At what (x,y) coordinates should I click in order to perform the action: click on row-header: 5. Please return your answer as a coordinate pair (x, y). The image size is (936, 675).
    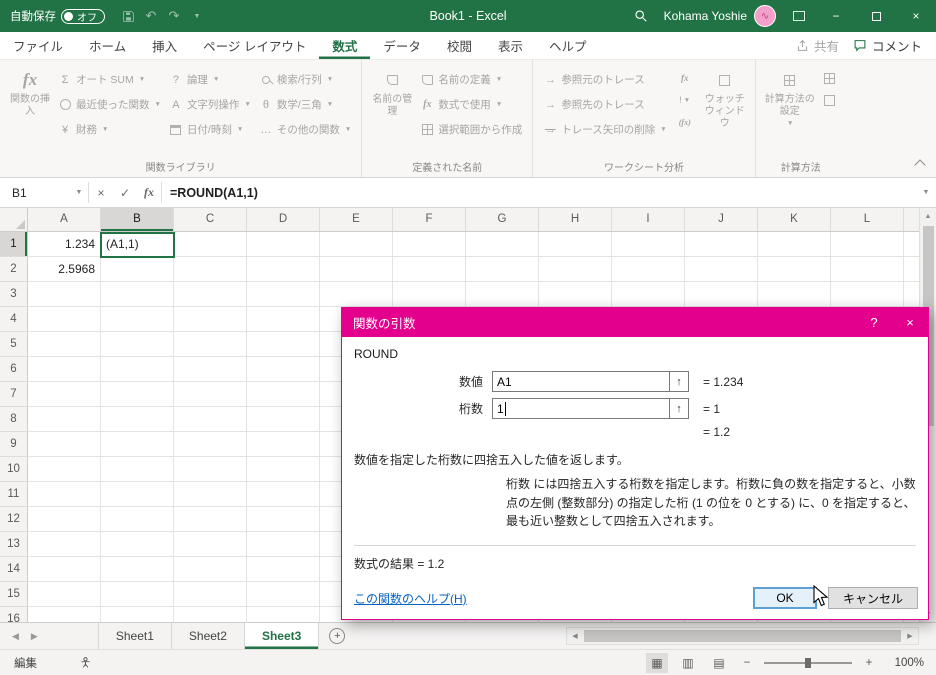
    Looking at the image, I should click on (14, 344).